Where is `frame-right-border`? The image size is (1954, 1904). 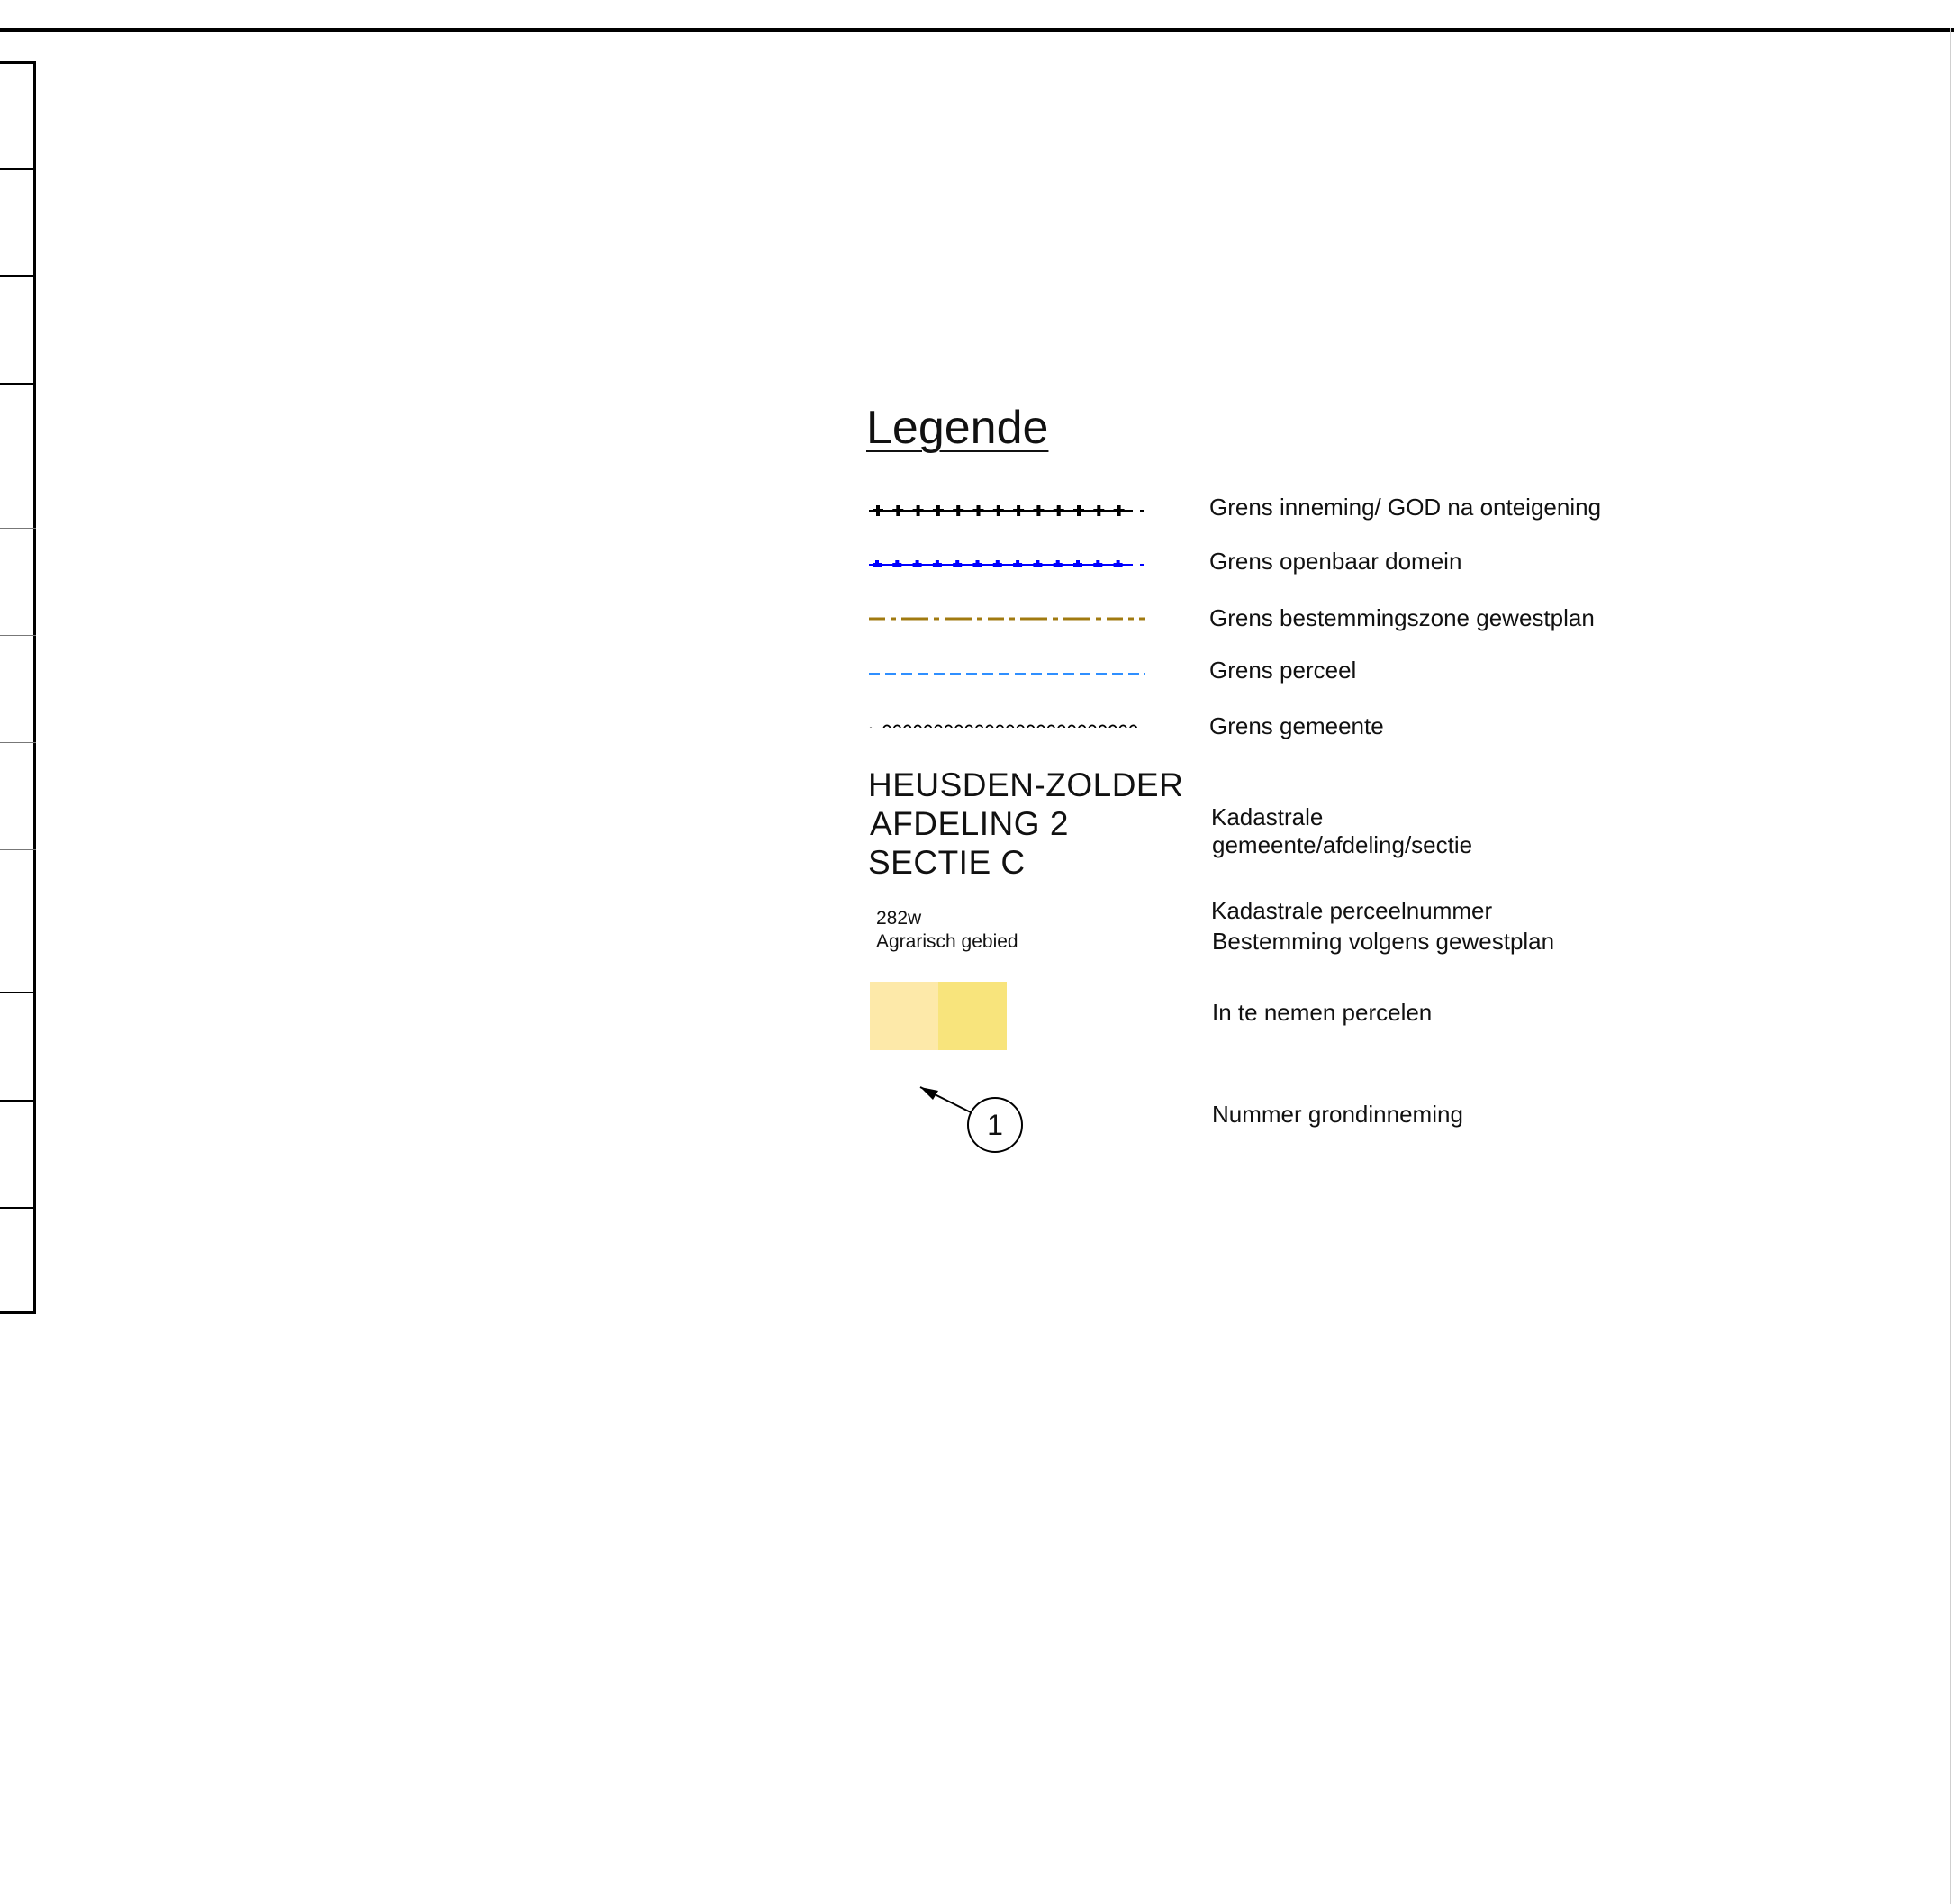
frame-right-border is located at coordinates (1951, 966).